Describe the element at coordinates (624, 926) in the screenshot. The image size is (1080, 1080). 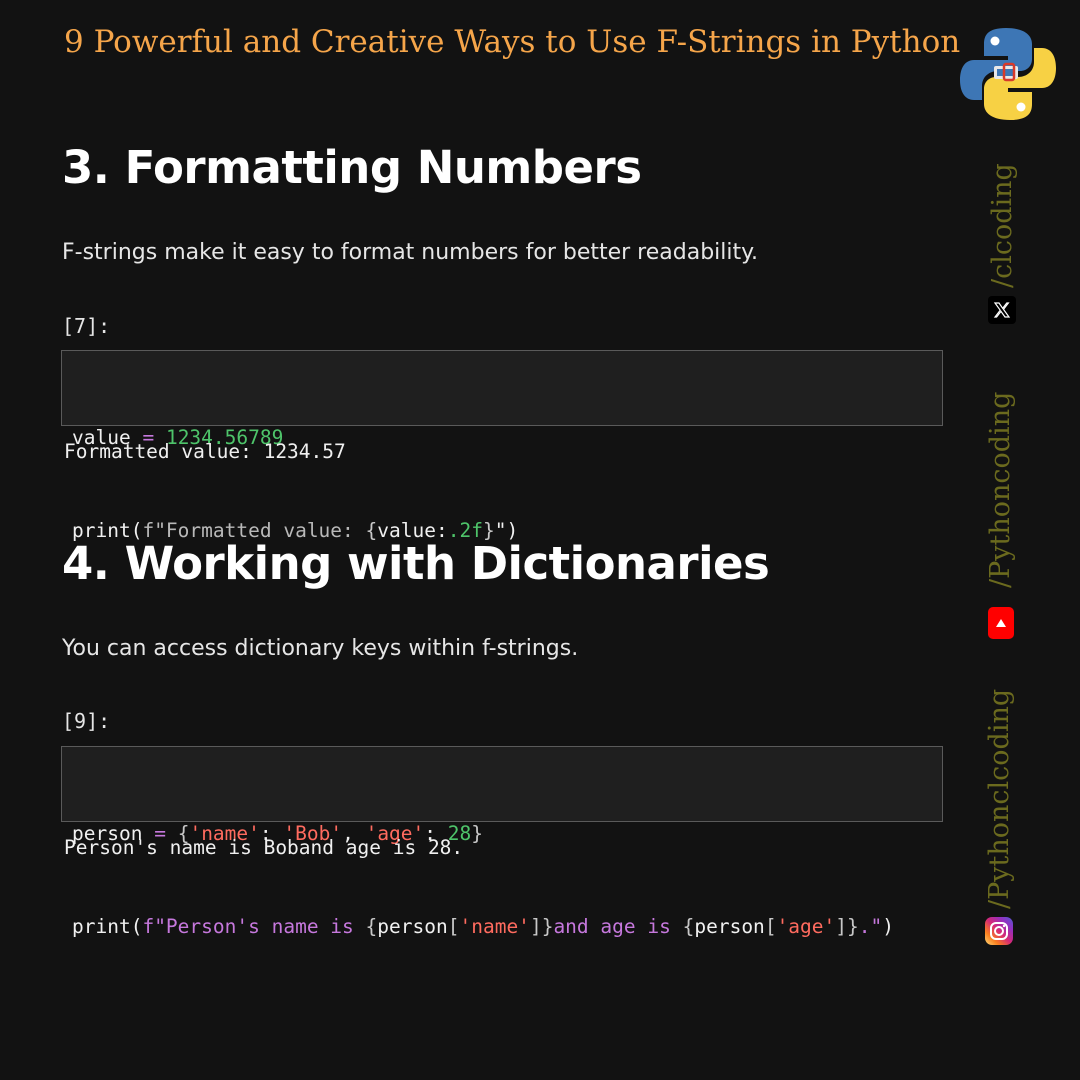
I see `code-token-string: age` at that location.